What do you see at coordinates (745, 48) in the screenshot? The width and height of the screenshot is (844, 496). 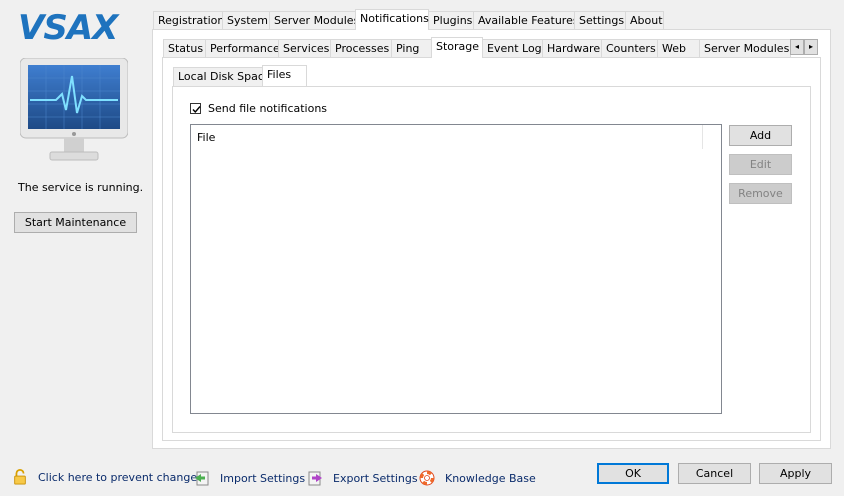 I see `tab-server-modules-sub: Server Modules` at bounding box center [745, 48].